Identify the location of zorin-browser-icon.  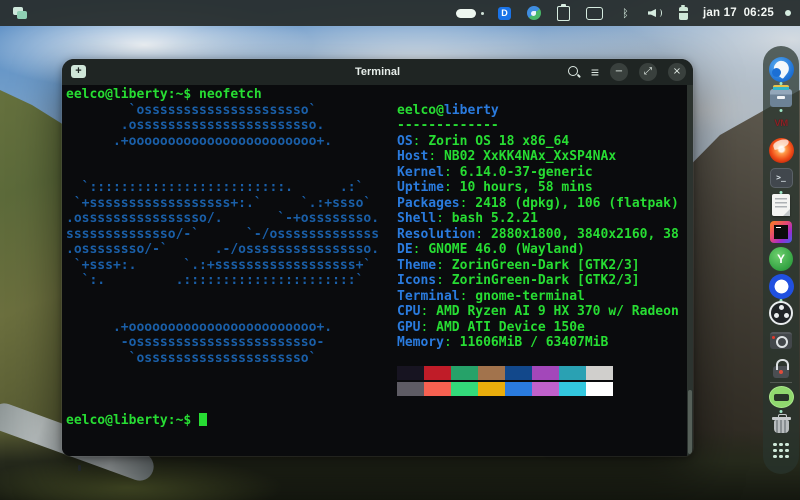
(781, 69).